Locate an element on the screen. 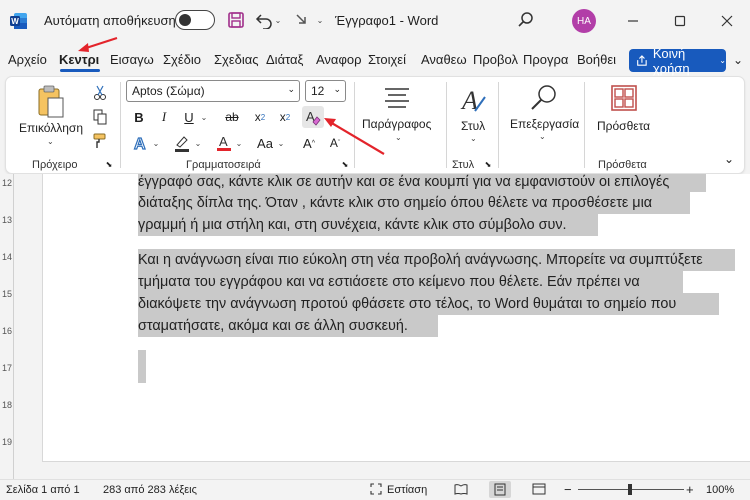 The image size is (750, 500). share-icon is located at coordinates (642, 60).